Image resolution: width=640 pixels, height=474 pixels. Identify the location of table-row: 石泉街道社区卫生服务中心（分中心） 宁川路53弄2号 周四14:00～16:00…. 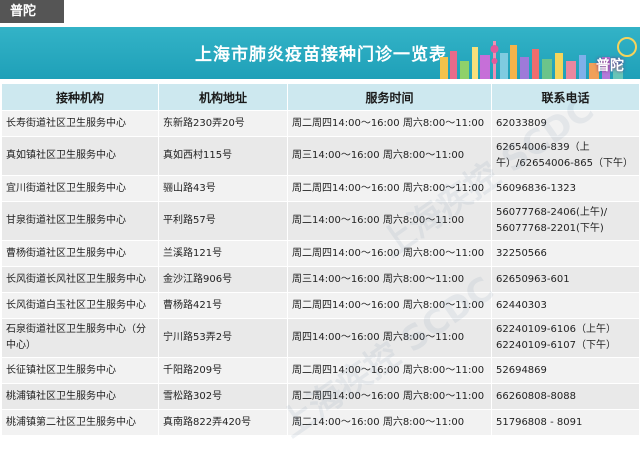
(320, 338).